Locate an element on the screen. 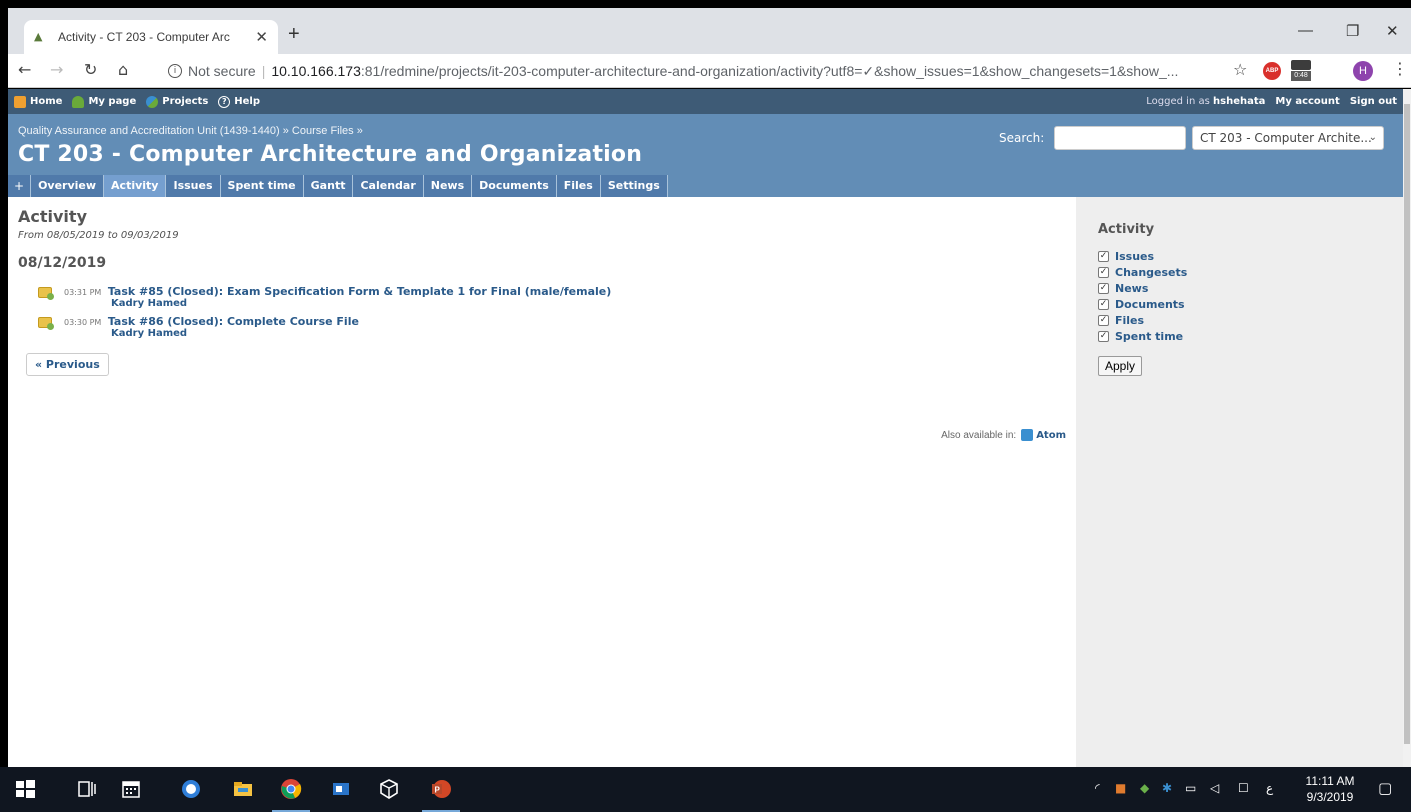 This screenshot has width=1411, height=812. project-jump-select: CT 203 - Computer Archite... ⌄ is located at coordinates (1288, 138).